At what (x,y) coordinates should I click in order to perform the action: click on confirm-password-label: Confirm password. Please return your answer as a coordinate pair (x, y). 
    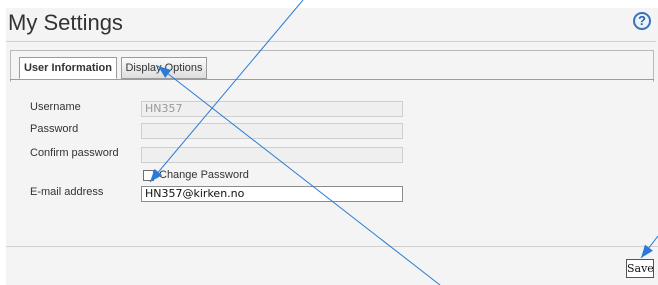
    Looking at the image, I should click on (74, 153).